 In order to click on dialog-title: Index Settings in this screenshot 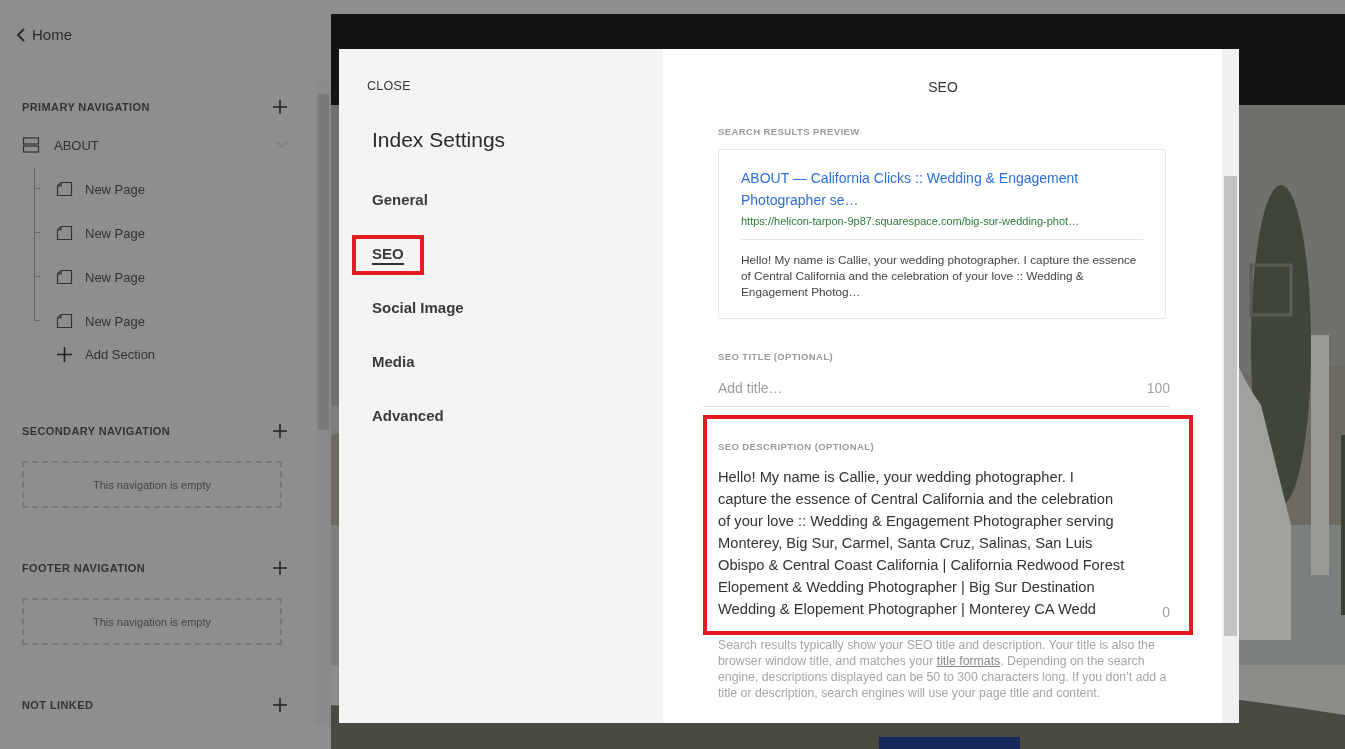, I will do `click(439, 140)`.